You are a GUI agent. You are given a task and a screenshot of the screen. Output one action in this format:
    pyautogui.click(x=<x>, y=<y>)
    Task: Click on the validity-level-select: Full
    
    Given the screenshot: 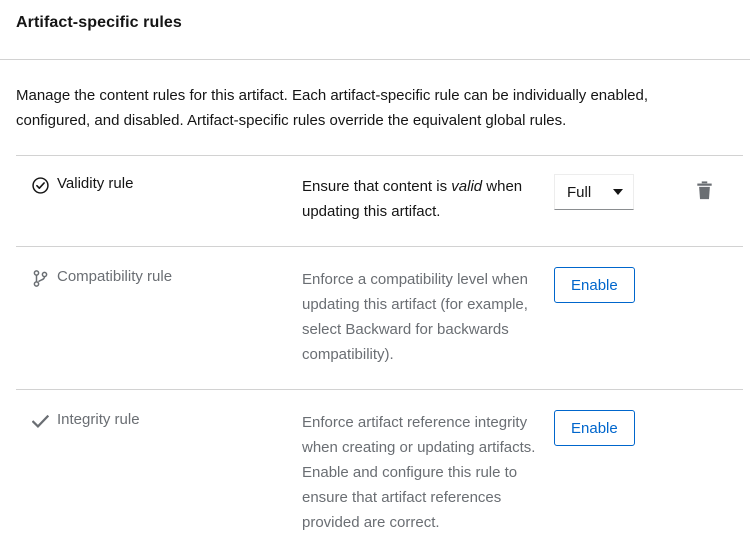 What is the action you would take?
    pyautogui.click(x=594, y=192)
    